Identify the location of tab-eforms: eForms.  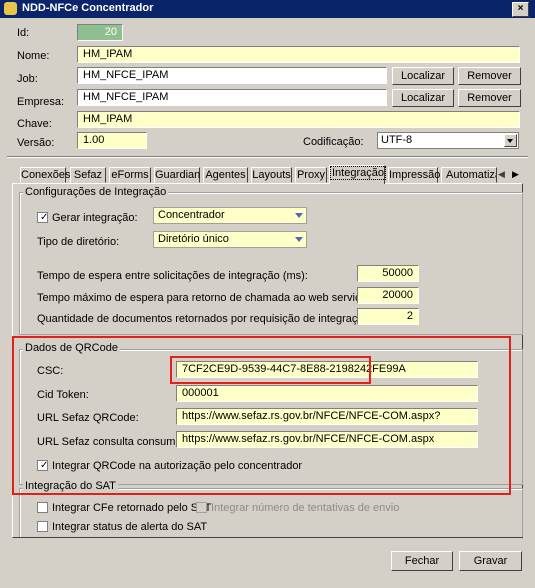
(130, 175).